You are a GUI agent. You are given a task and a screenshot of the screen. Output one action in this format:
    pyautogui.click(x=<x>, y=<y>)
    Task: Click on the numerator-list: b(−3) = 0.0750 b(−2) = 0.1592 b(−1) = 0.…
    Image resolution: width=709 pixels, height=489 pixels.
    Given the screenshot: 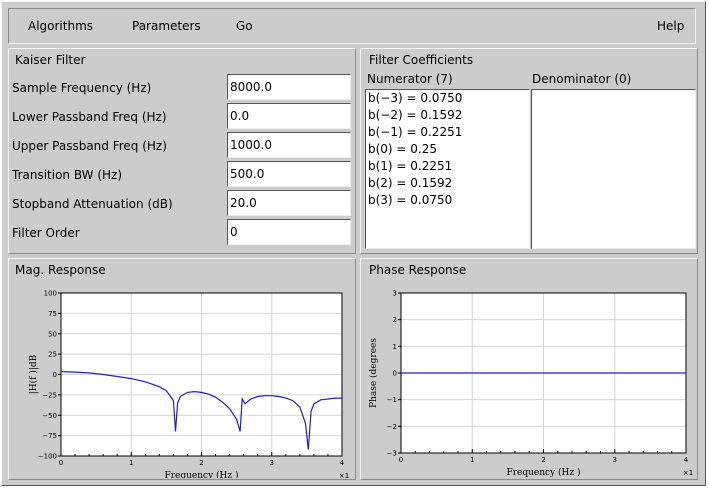 What is the action you would take?
    pyautogui.click(x=447, y=169)
    